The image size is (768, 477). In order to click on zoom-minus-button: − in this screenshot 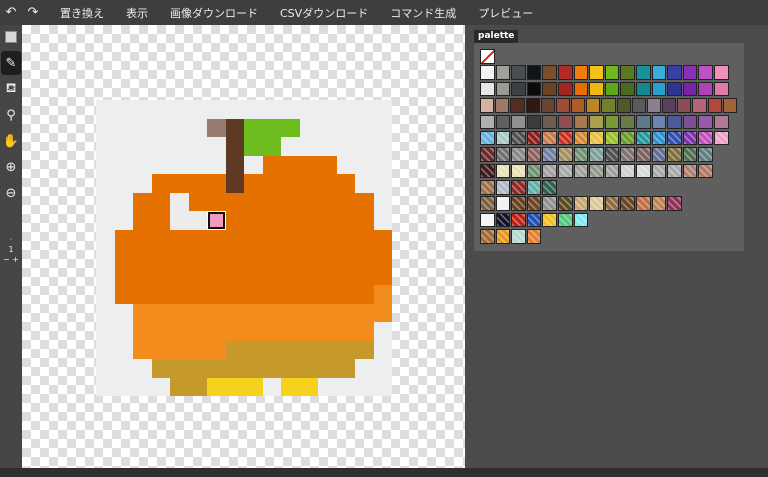, I will do `click(6, 259)`.